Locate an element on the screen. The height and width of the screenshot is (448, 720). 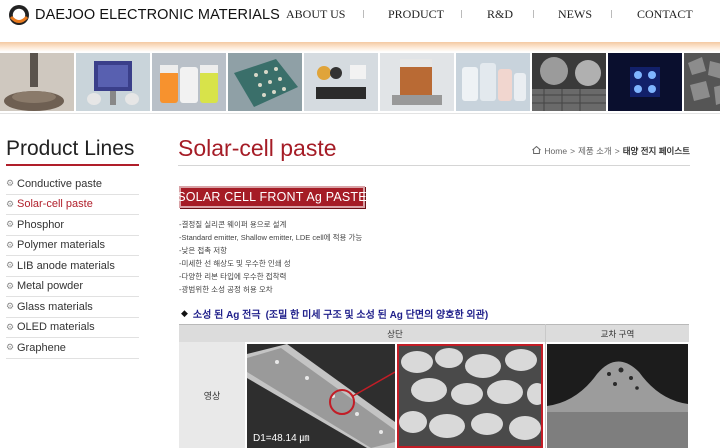
sidebar-item-label: Phosphor is located at coordinates (41, 224).